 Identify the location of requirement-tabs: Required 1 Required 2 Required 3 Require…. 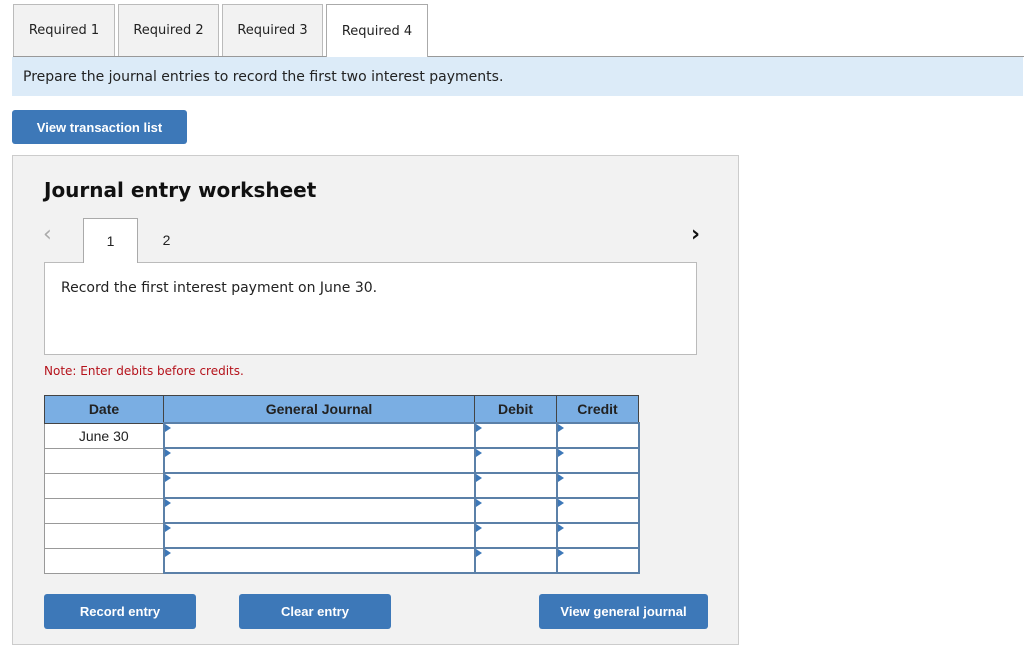
(518, 30).